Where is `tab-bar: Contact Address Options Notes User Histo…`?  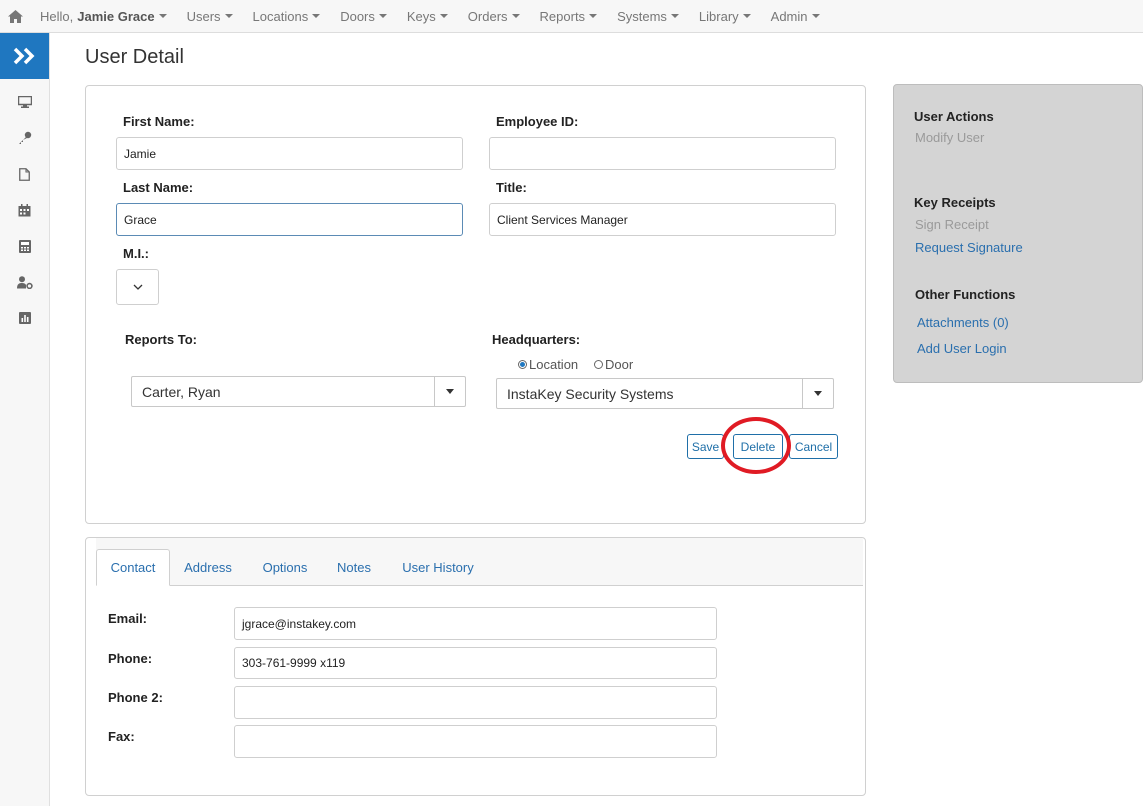 tab-bar: Contact Address Options Notes User Histo… is located at coordinates (479, 562).